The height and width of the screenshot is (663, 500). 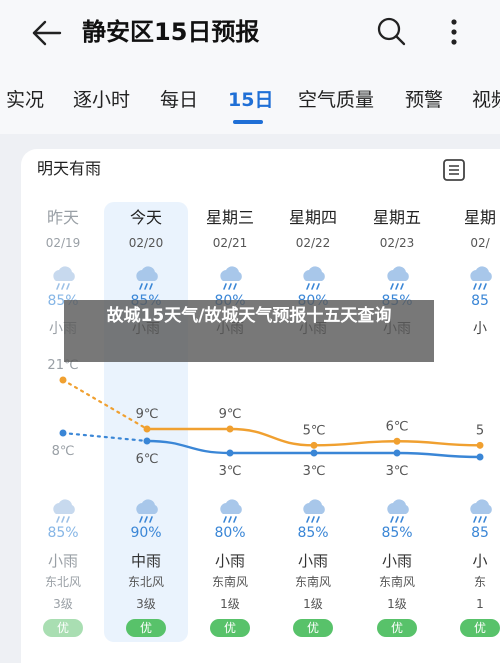 What do you see at coordinates (480, 430) in the screenshot?
I see `high-temp-label: 5` at bounding box center [480, 430].